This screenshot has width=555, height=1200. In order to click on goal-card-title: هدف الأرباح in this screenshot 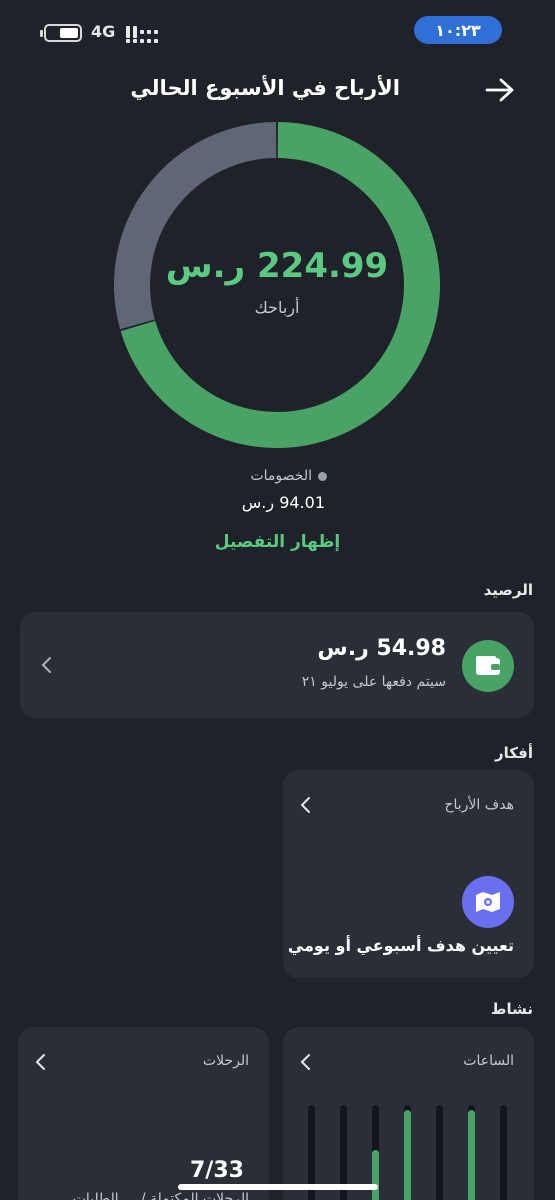, I will do `click(479, 805)`.